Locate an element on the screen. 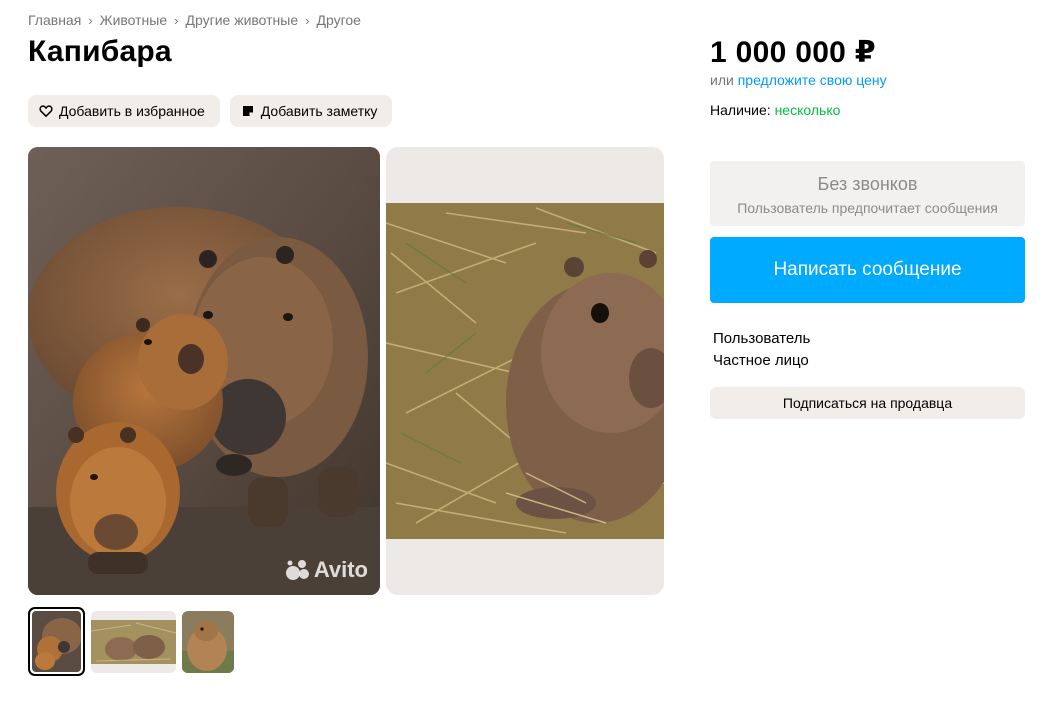  listing-actions: Добавить в избранное Добавить заметку is located at coordinates (210, 111).